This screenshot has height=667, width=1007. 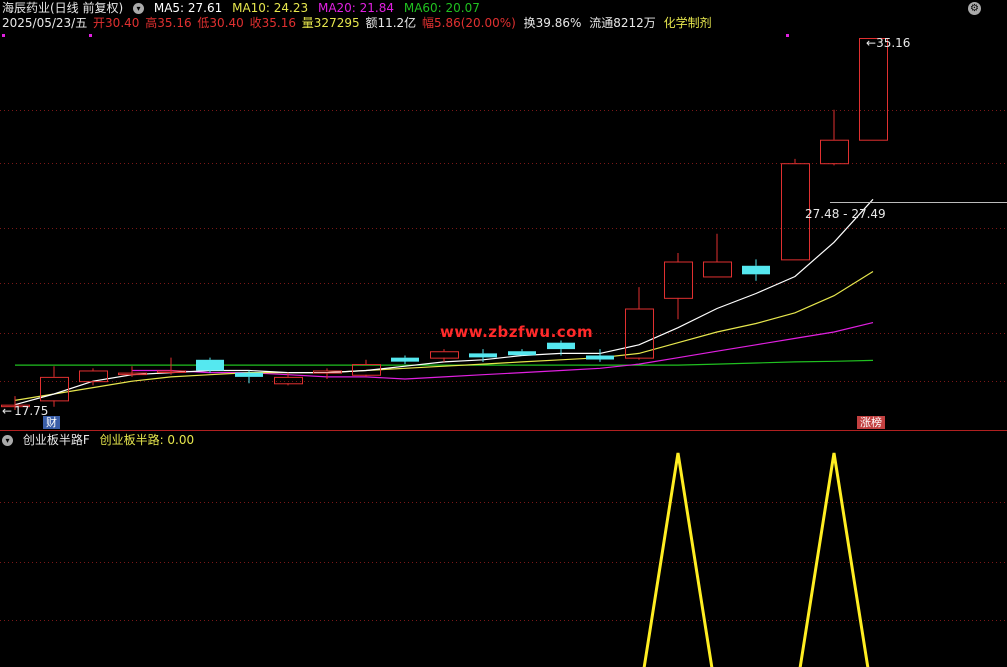 I want to click on turnover-label: 换39.86%, so click(x=552, y=23).